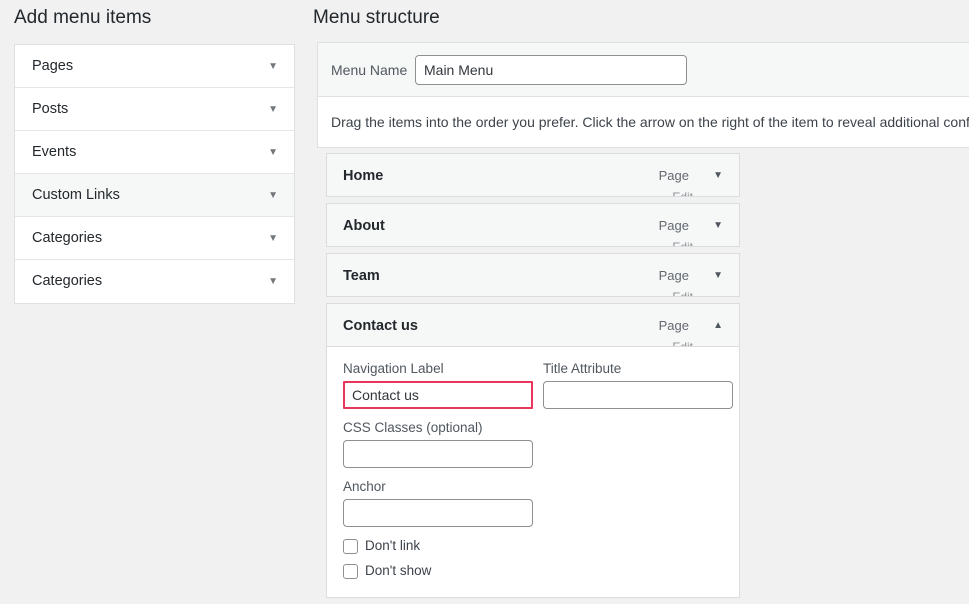 The height and width of the screenshot is (604, 969). I want to click on menu-item-title: Contact us, so click(380, 326).